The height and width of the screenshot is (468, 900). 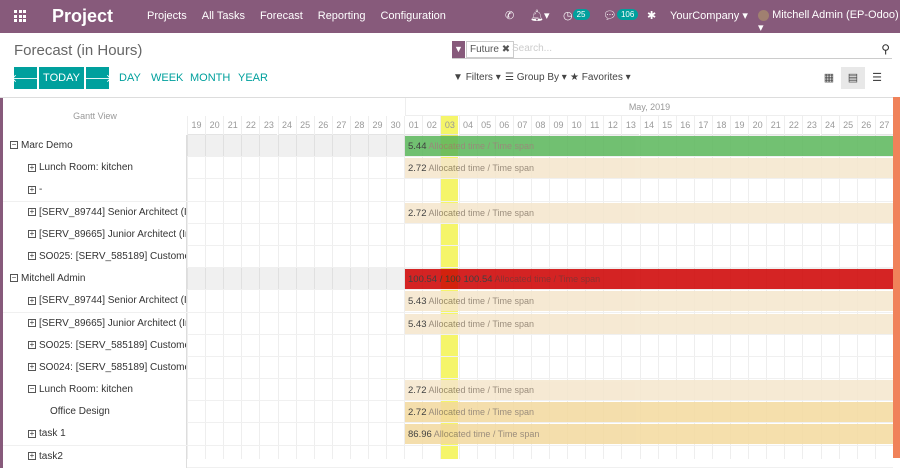 I want to click on row-header: + -, so click(x=95, y=190).